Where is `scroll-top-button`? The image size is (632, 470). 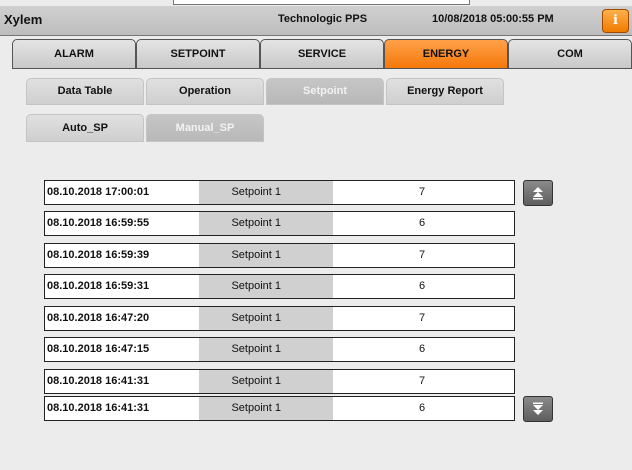 scroll-top-button is located at coordinates (538, 193).